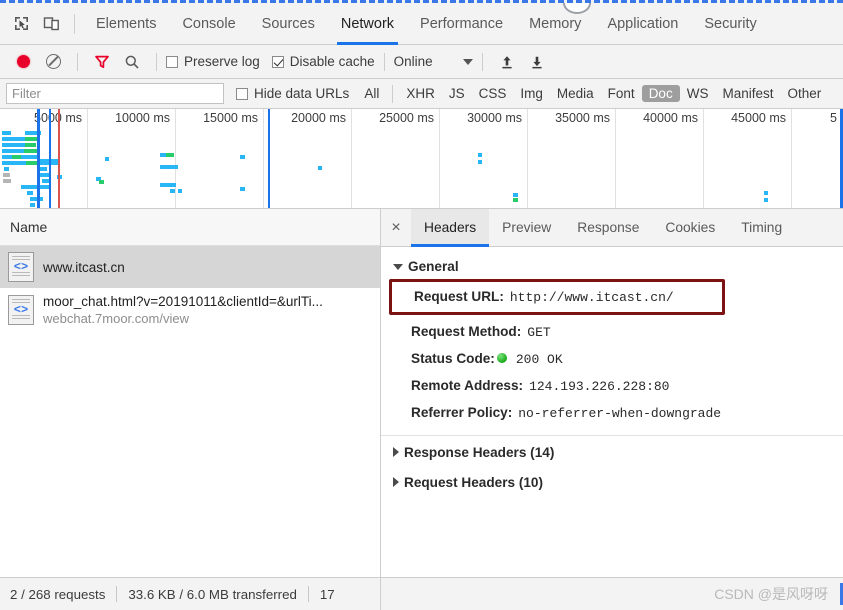  I want to click on overview-tick-label: 5, so click(833, 118).